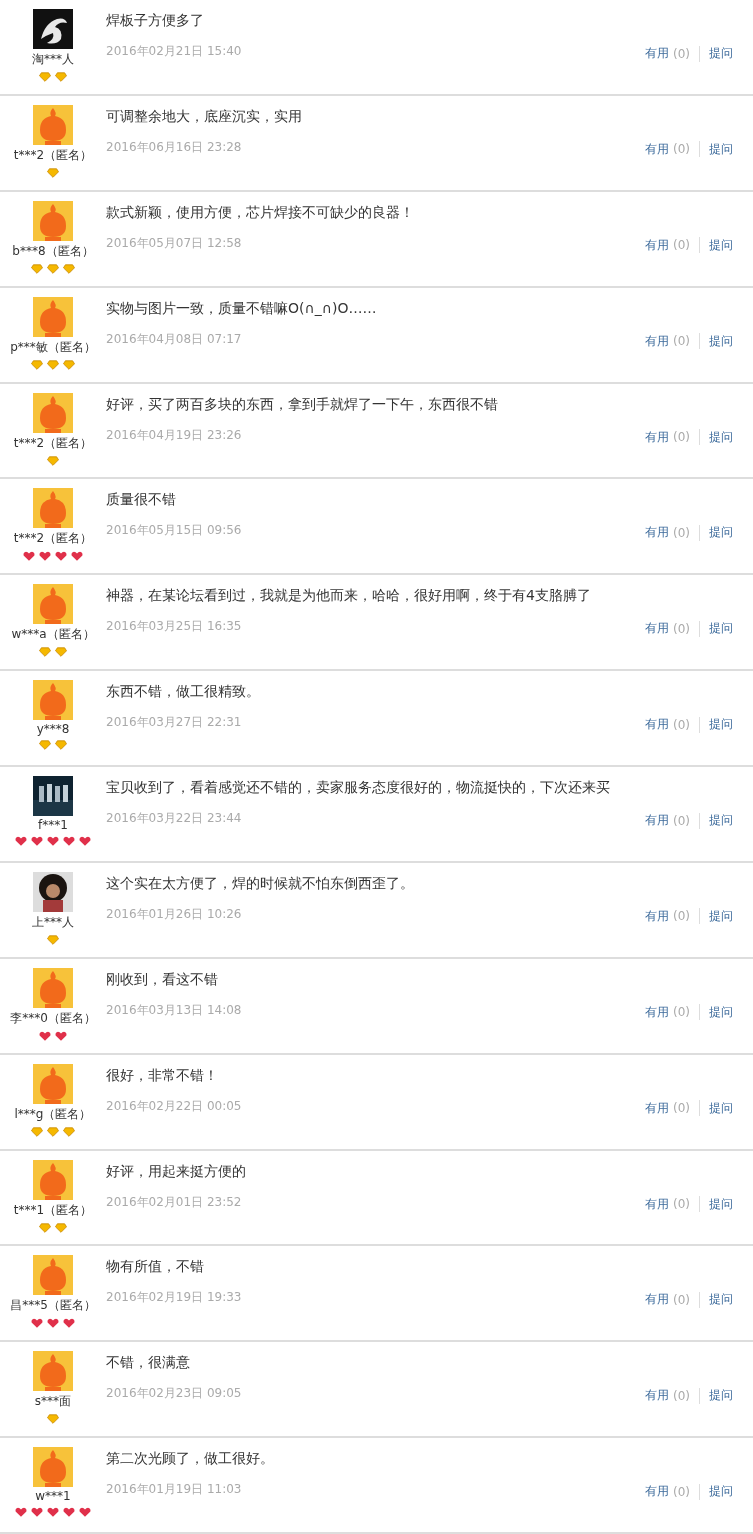  I want to click on username: t***1（匿名）, so click(53, 1210).